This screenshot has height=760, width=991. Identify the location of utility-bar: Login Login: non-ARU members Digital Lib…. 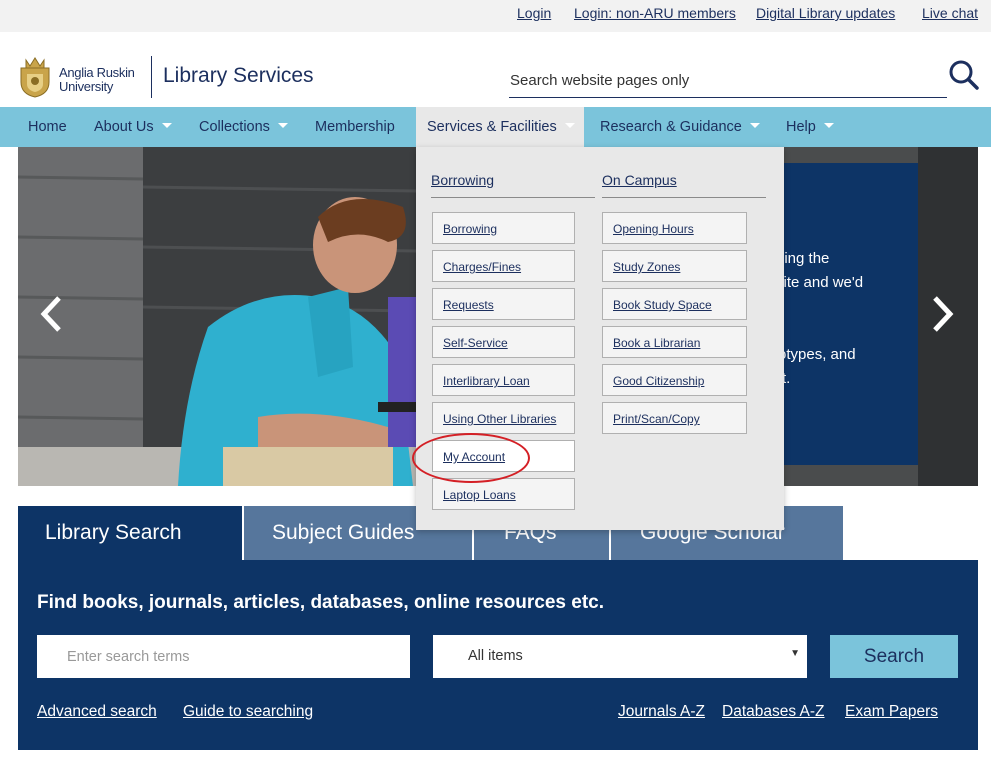
(495, 16).